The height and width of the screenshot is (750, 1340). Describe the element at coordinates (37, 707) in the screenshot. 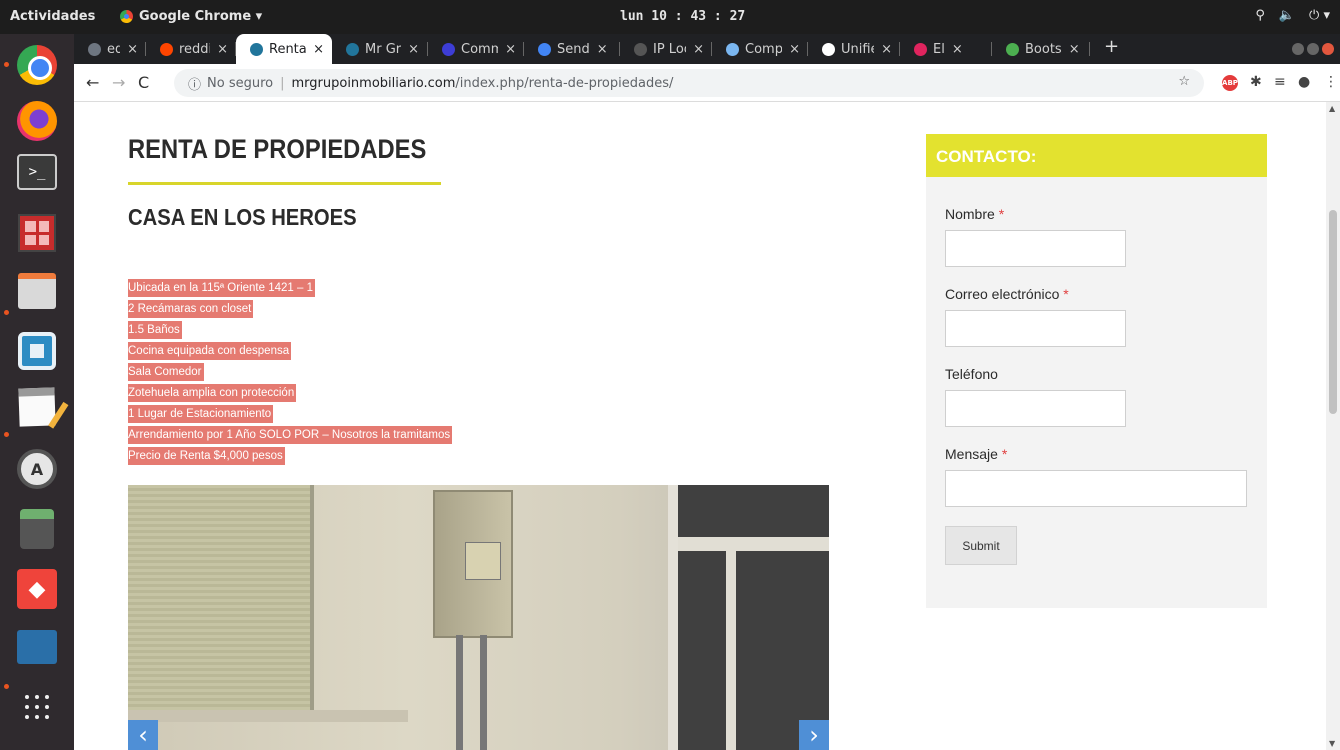

I see `show-applications-icon` at that location.